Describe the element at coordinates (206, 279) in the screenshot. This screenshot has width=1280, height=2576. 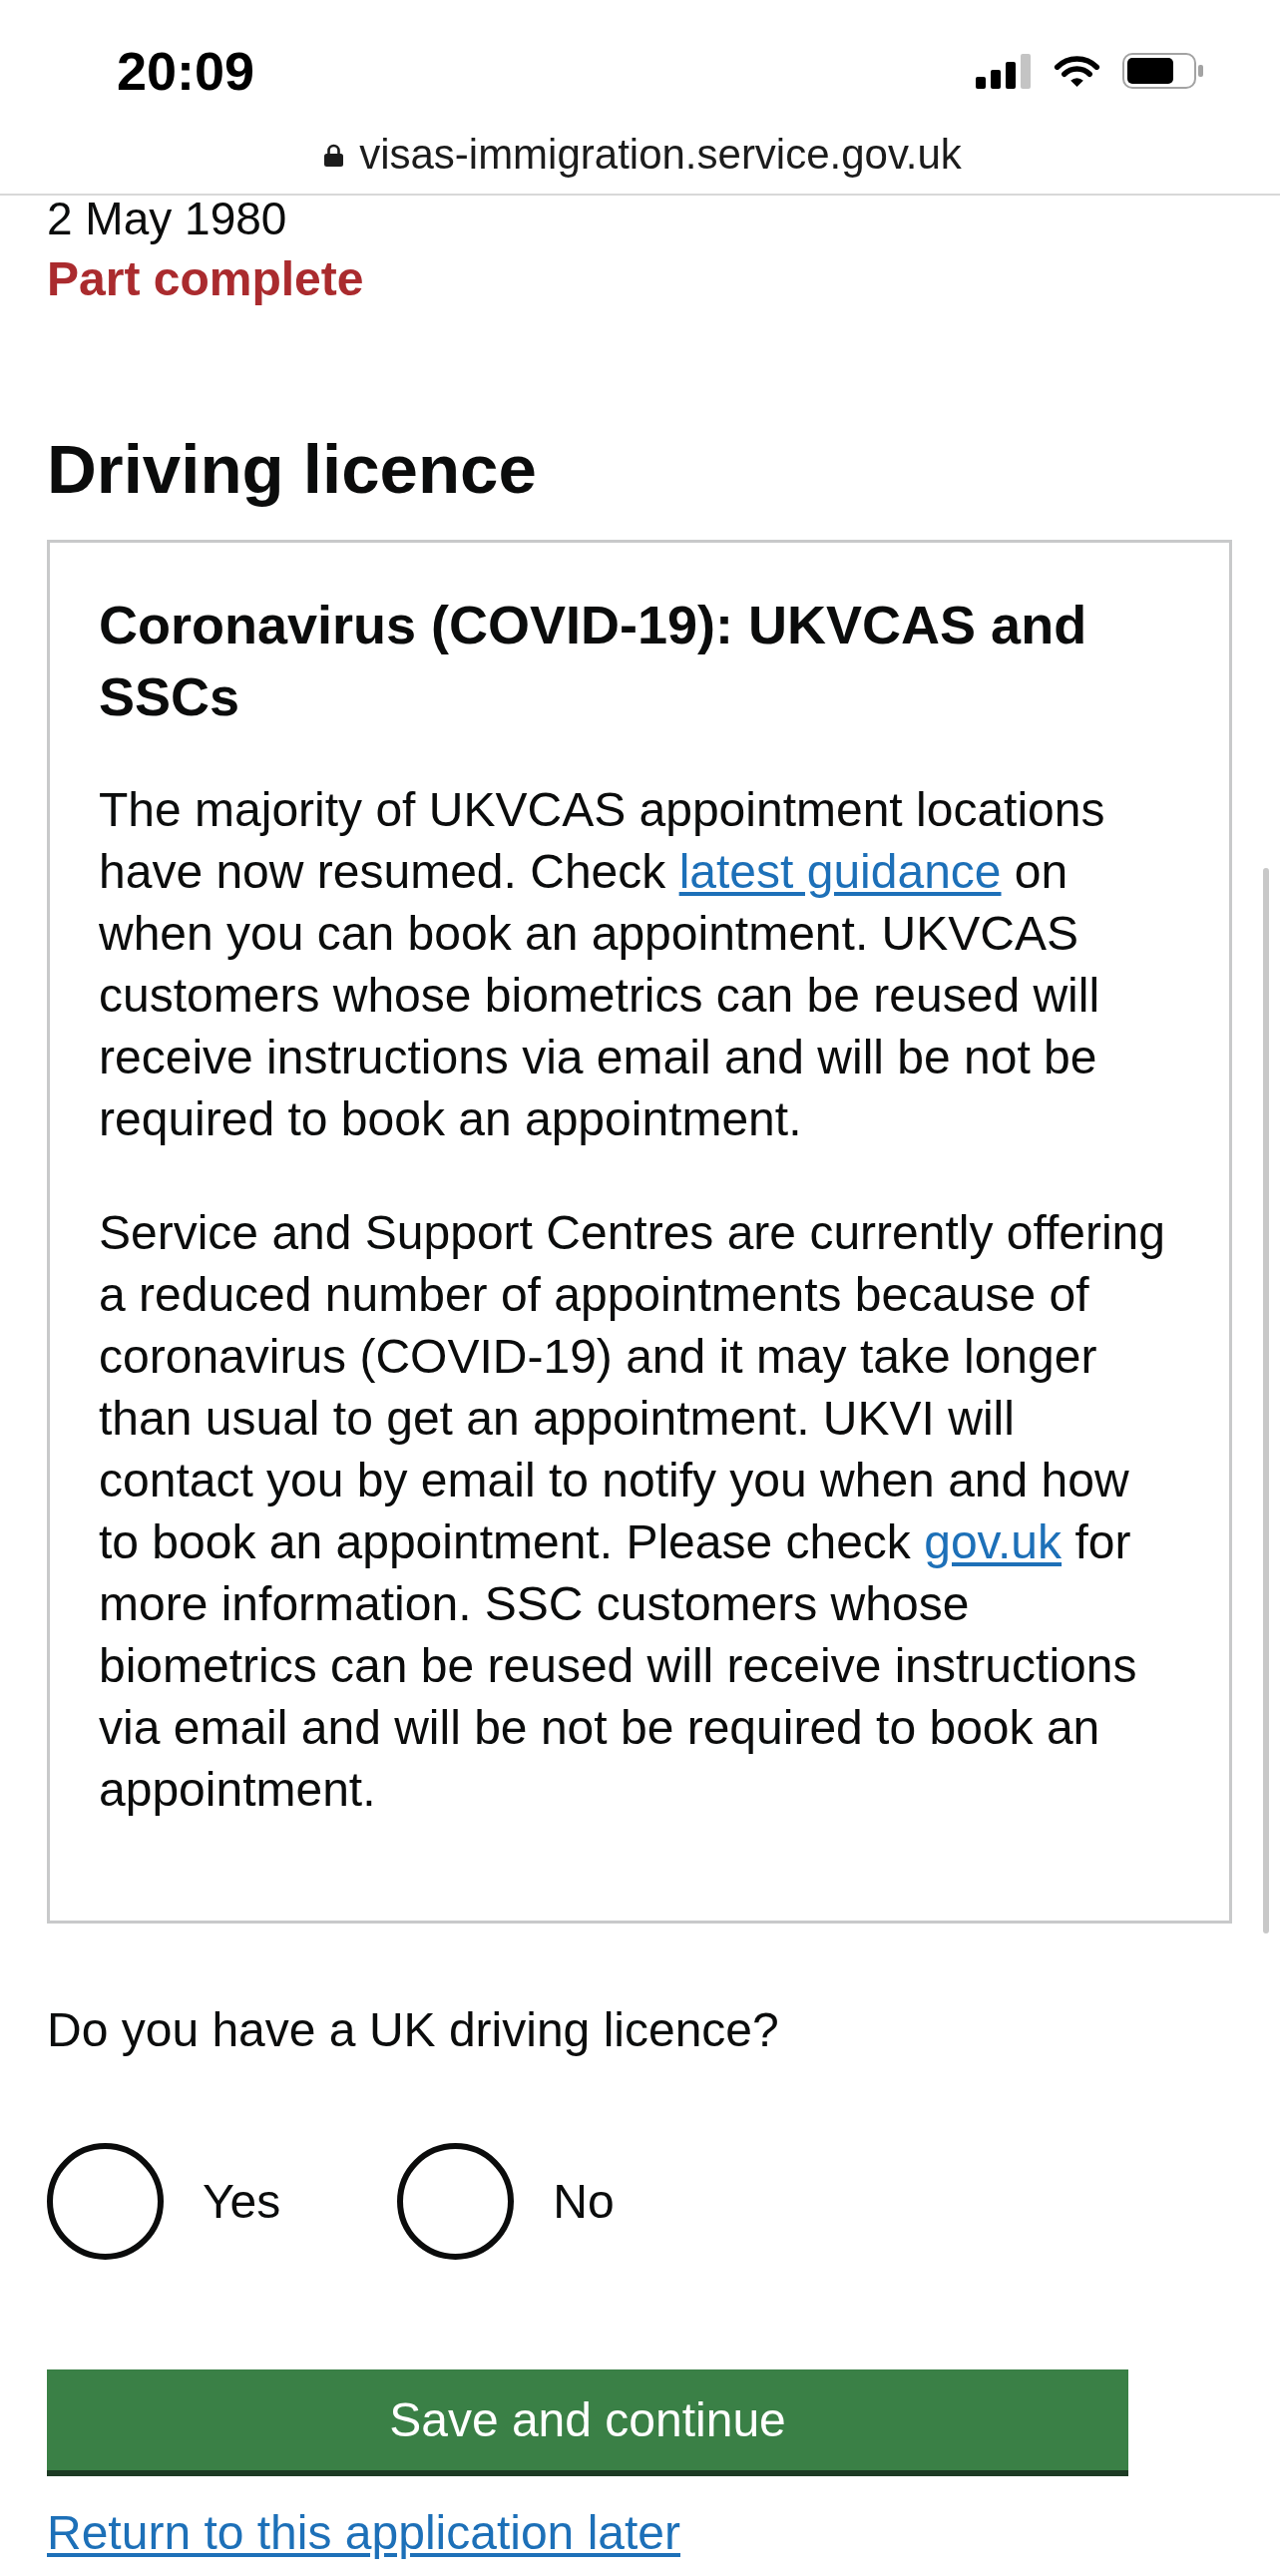
I see `status-label: Part complete` at that location.